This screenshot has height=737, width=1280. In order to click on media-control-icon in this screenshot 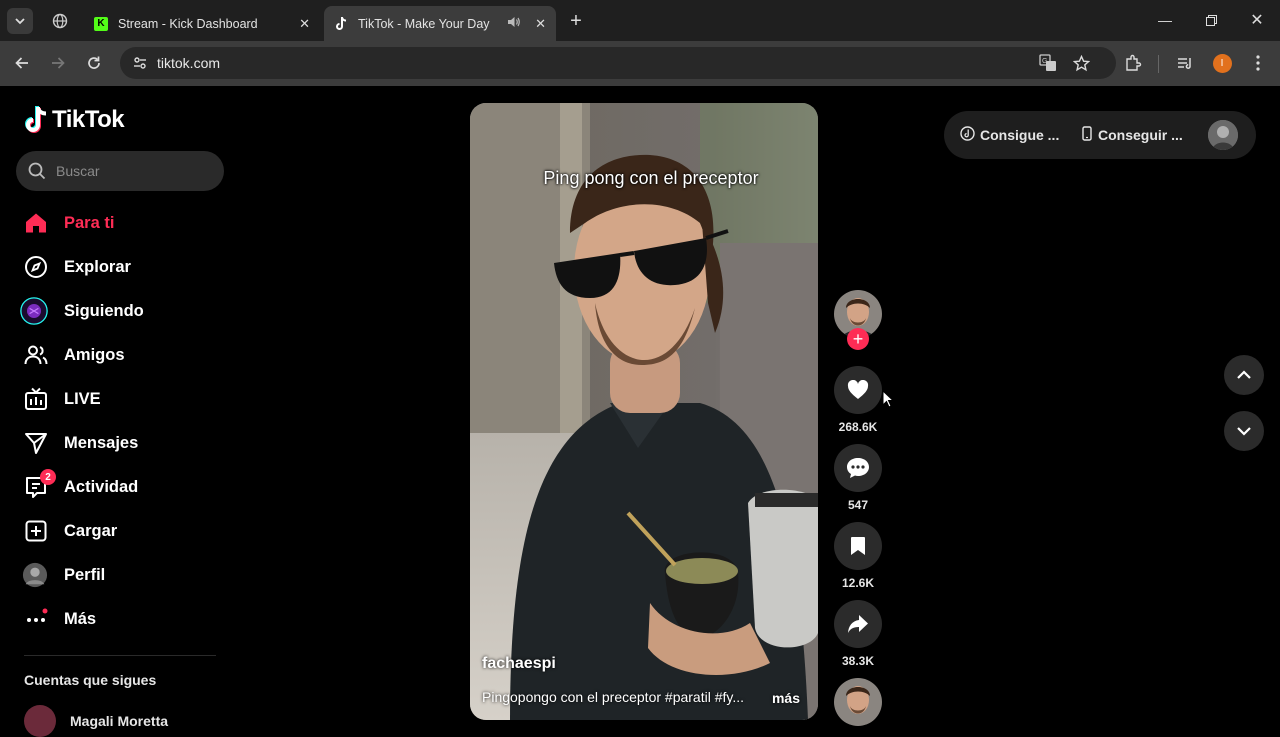, I will do `click(1185, 63)`.